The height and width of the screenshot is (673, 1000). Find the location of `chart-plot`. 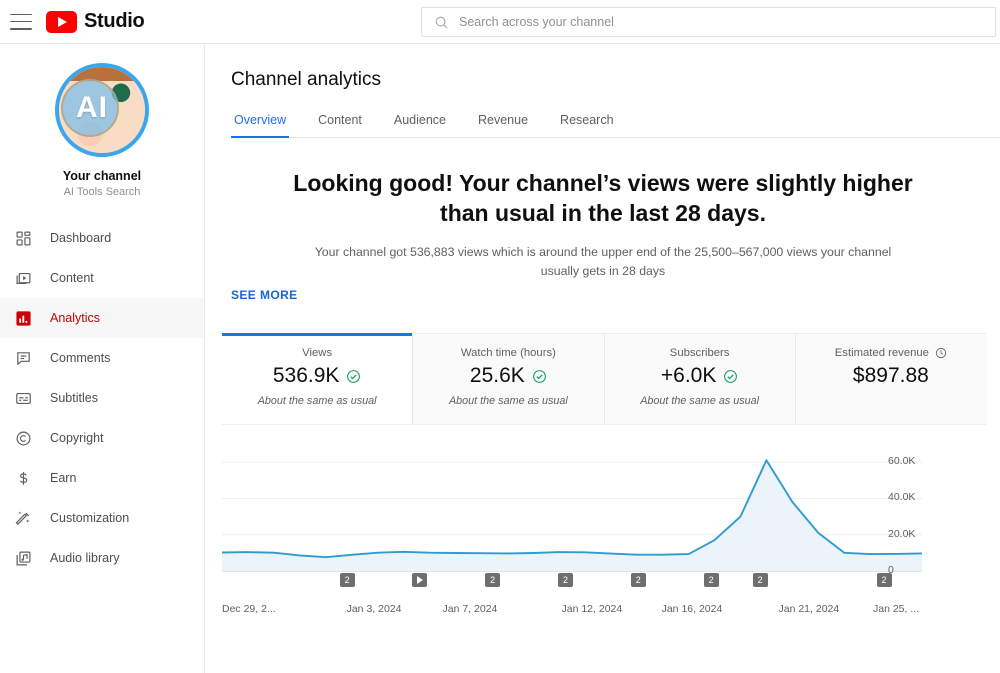

chart-plot is located at coordinates (572, 515).